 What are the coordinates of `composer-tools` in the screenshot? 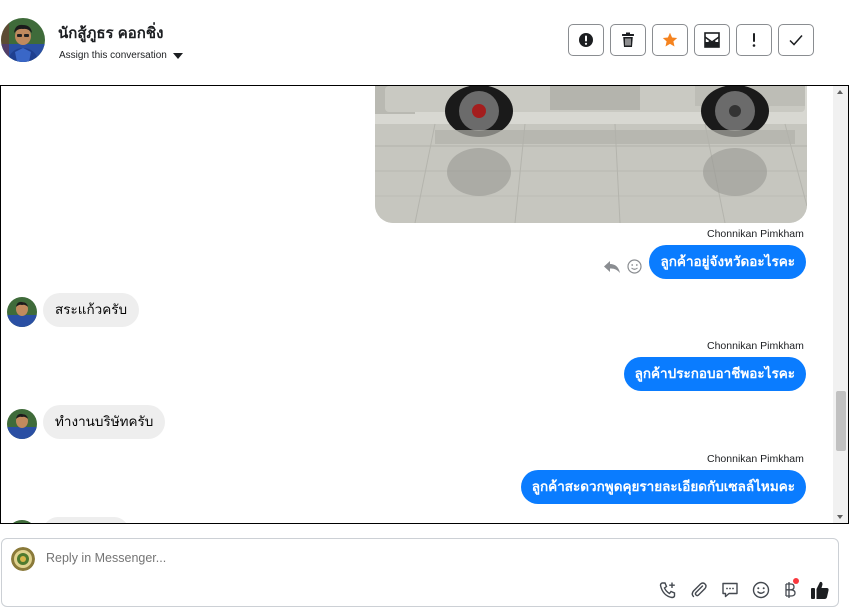 It's located at (744, 589).